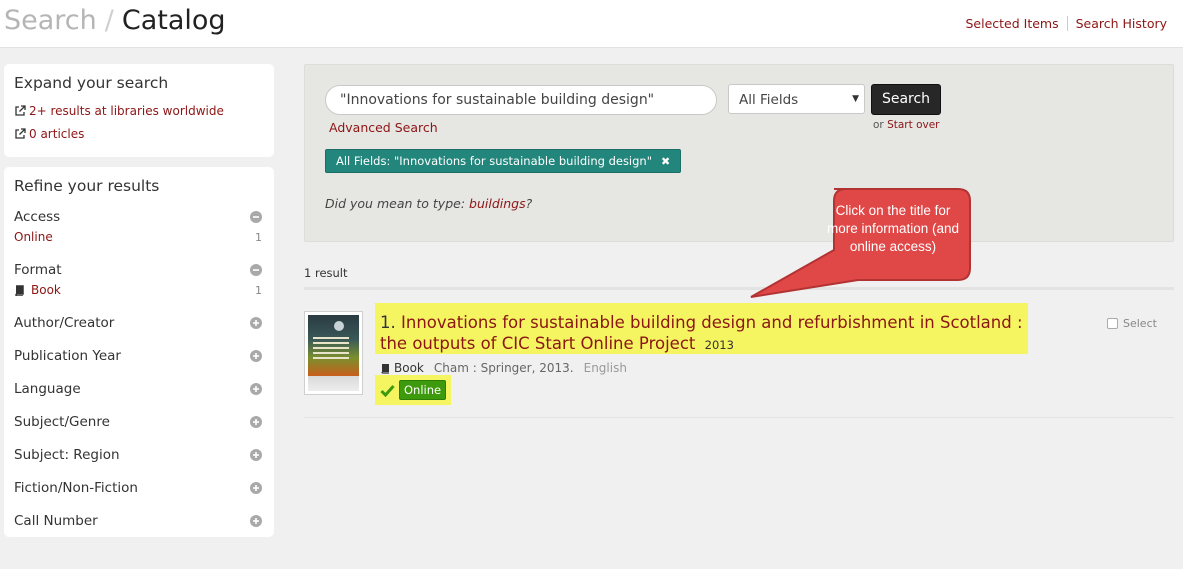  I want to click on facet-name: Subject: Region, so click(67, 455).